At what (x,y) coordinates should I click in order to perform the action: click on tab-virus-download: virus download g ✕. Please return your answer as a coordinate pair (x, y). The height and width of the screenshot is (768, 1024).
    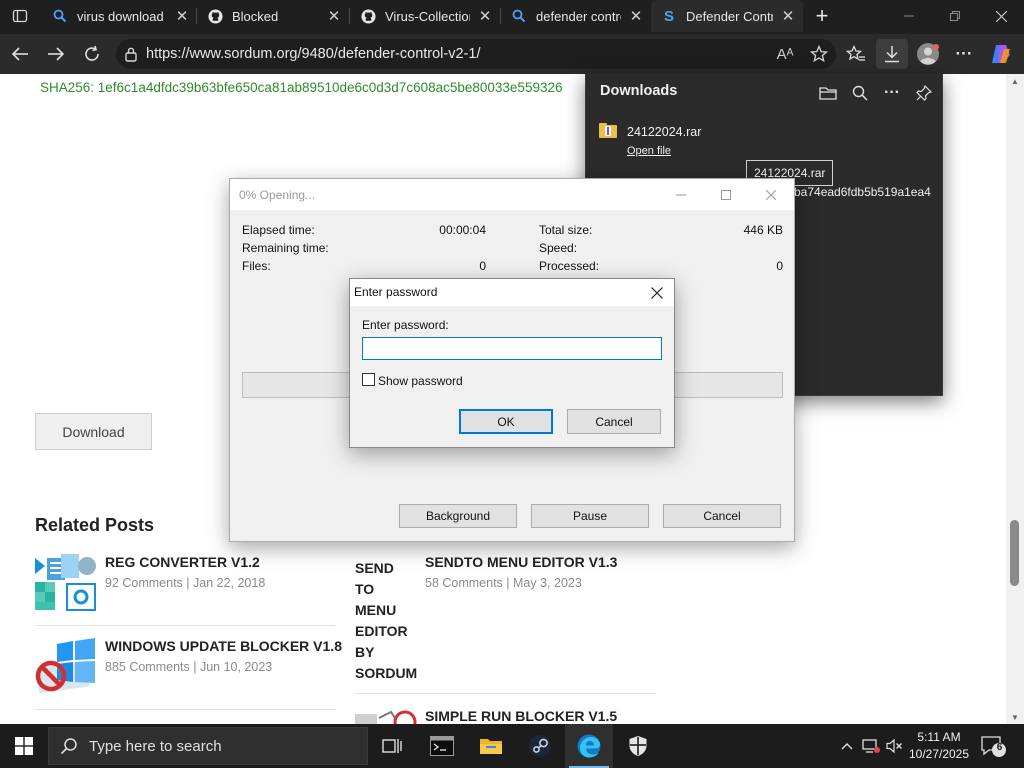
    Looking at the image, I should click on (119, 16).